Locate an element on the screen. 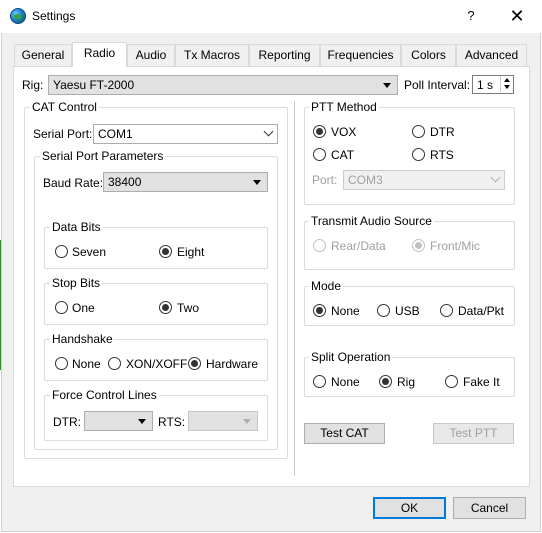  spin-down-icon is located at coordinates (506, 88).